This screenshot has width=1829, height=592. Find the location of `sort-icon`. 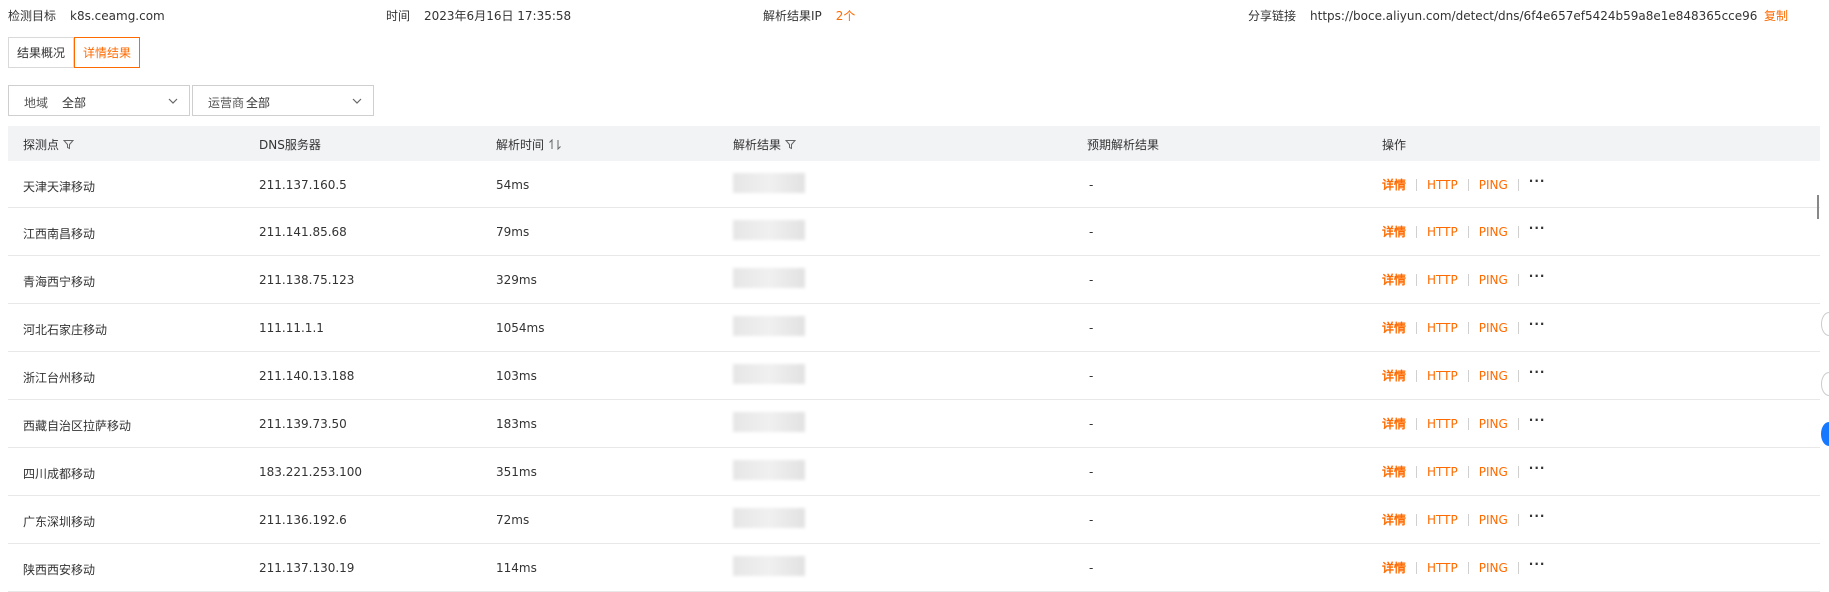

sort-icon is located at coordinates (555, 144).